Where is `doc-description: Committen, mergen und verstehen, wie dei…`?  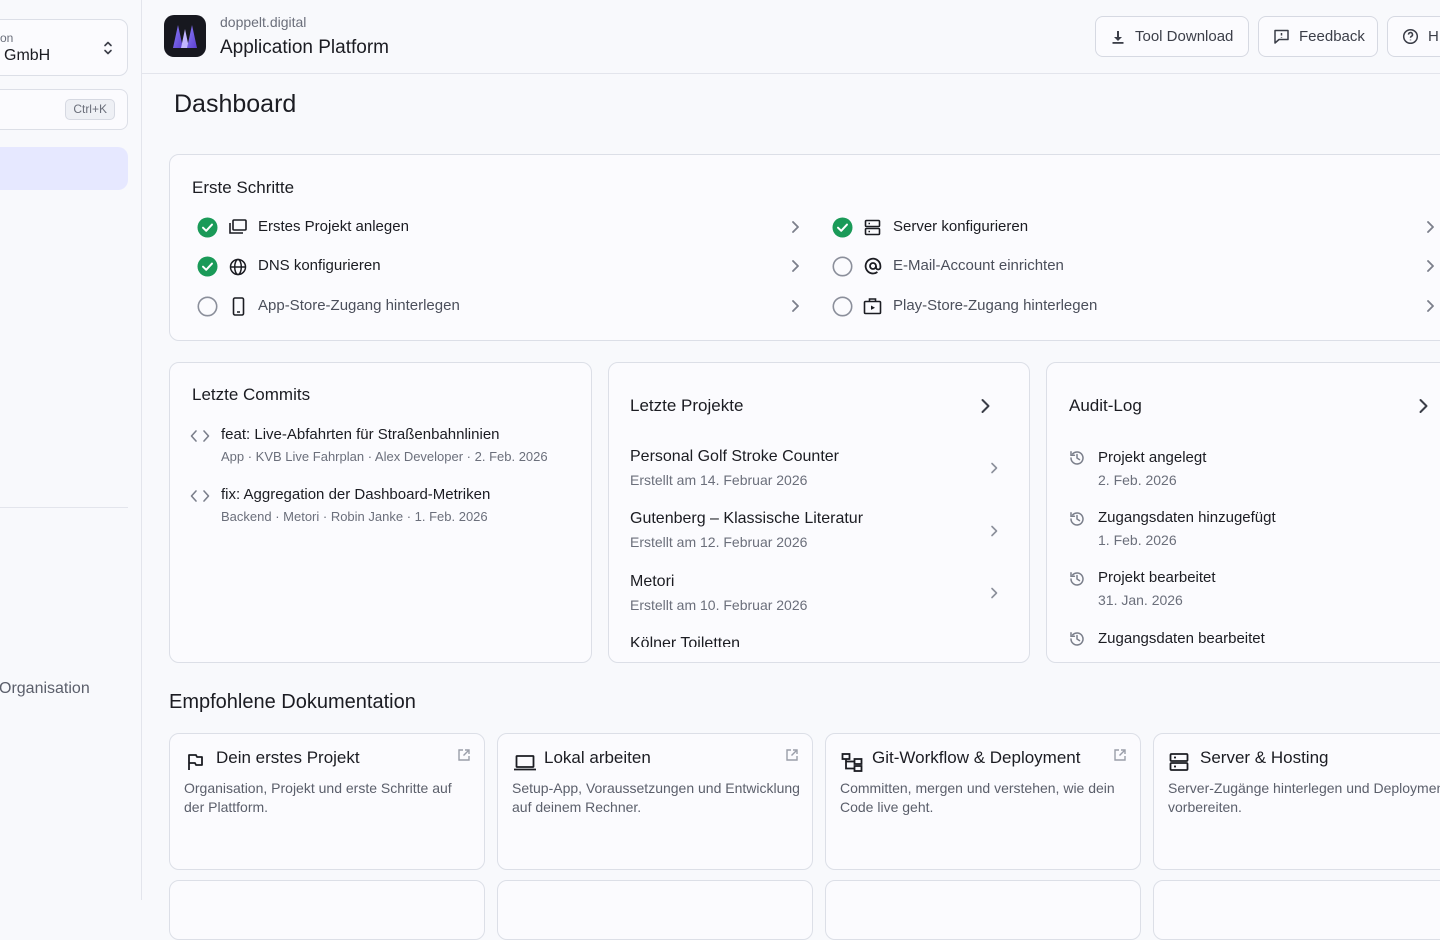
doc-description: Committen, mergen und verstehen, wie dei… is located at coordinates (977, 797).